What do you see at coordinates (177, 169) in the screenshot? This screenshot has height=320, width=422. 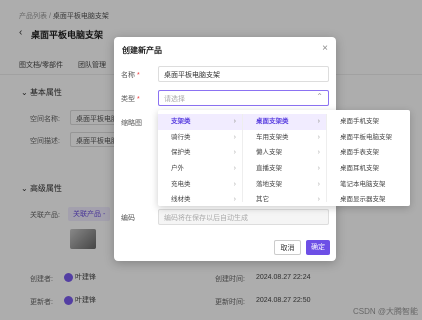 I see `cascader-option-label: 户外` at bounding box center [177, 169].